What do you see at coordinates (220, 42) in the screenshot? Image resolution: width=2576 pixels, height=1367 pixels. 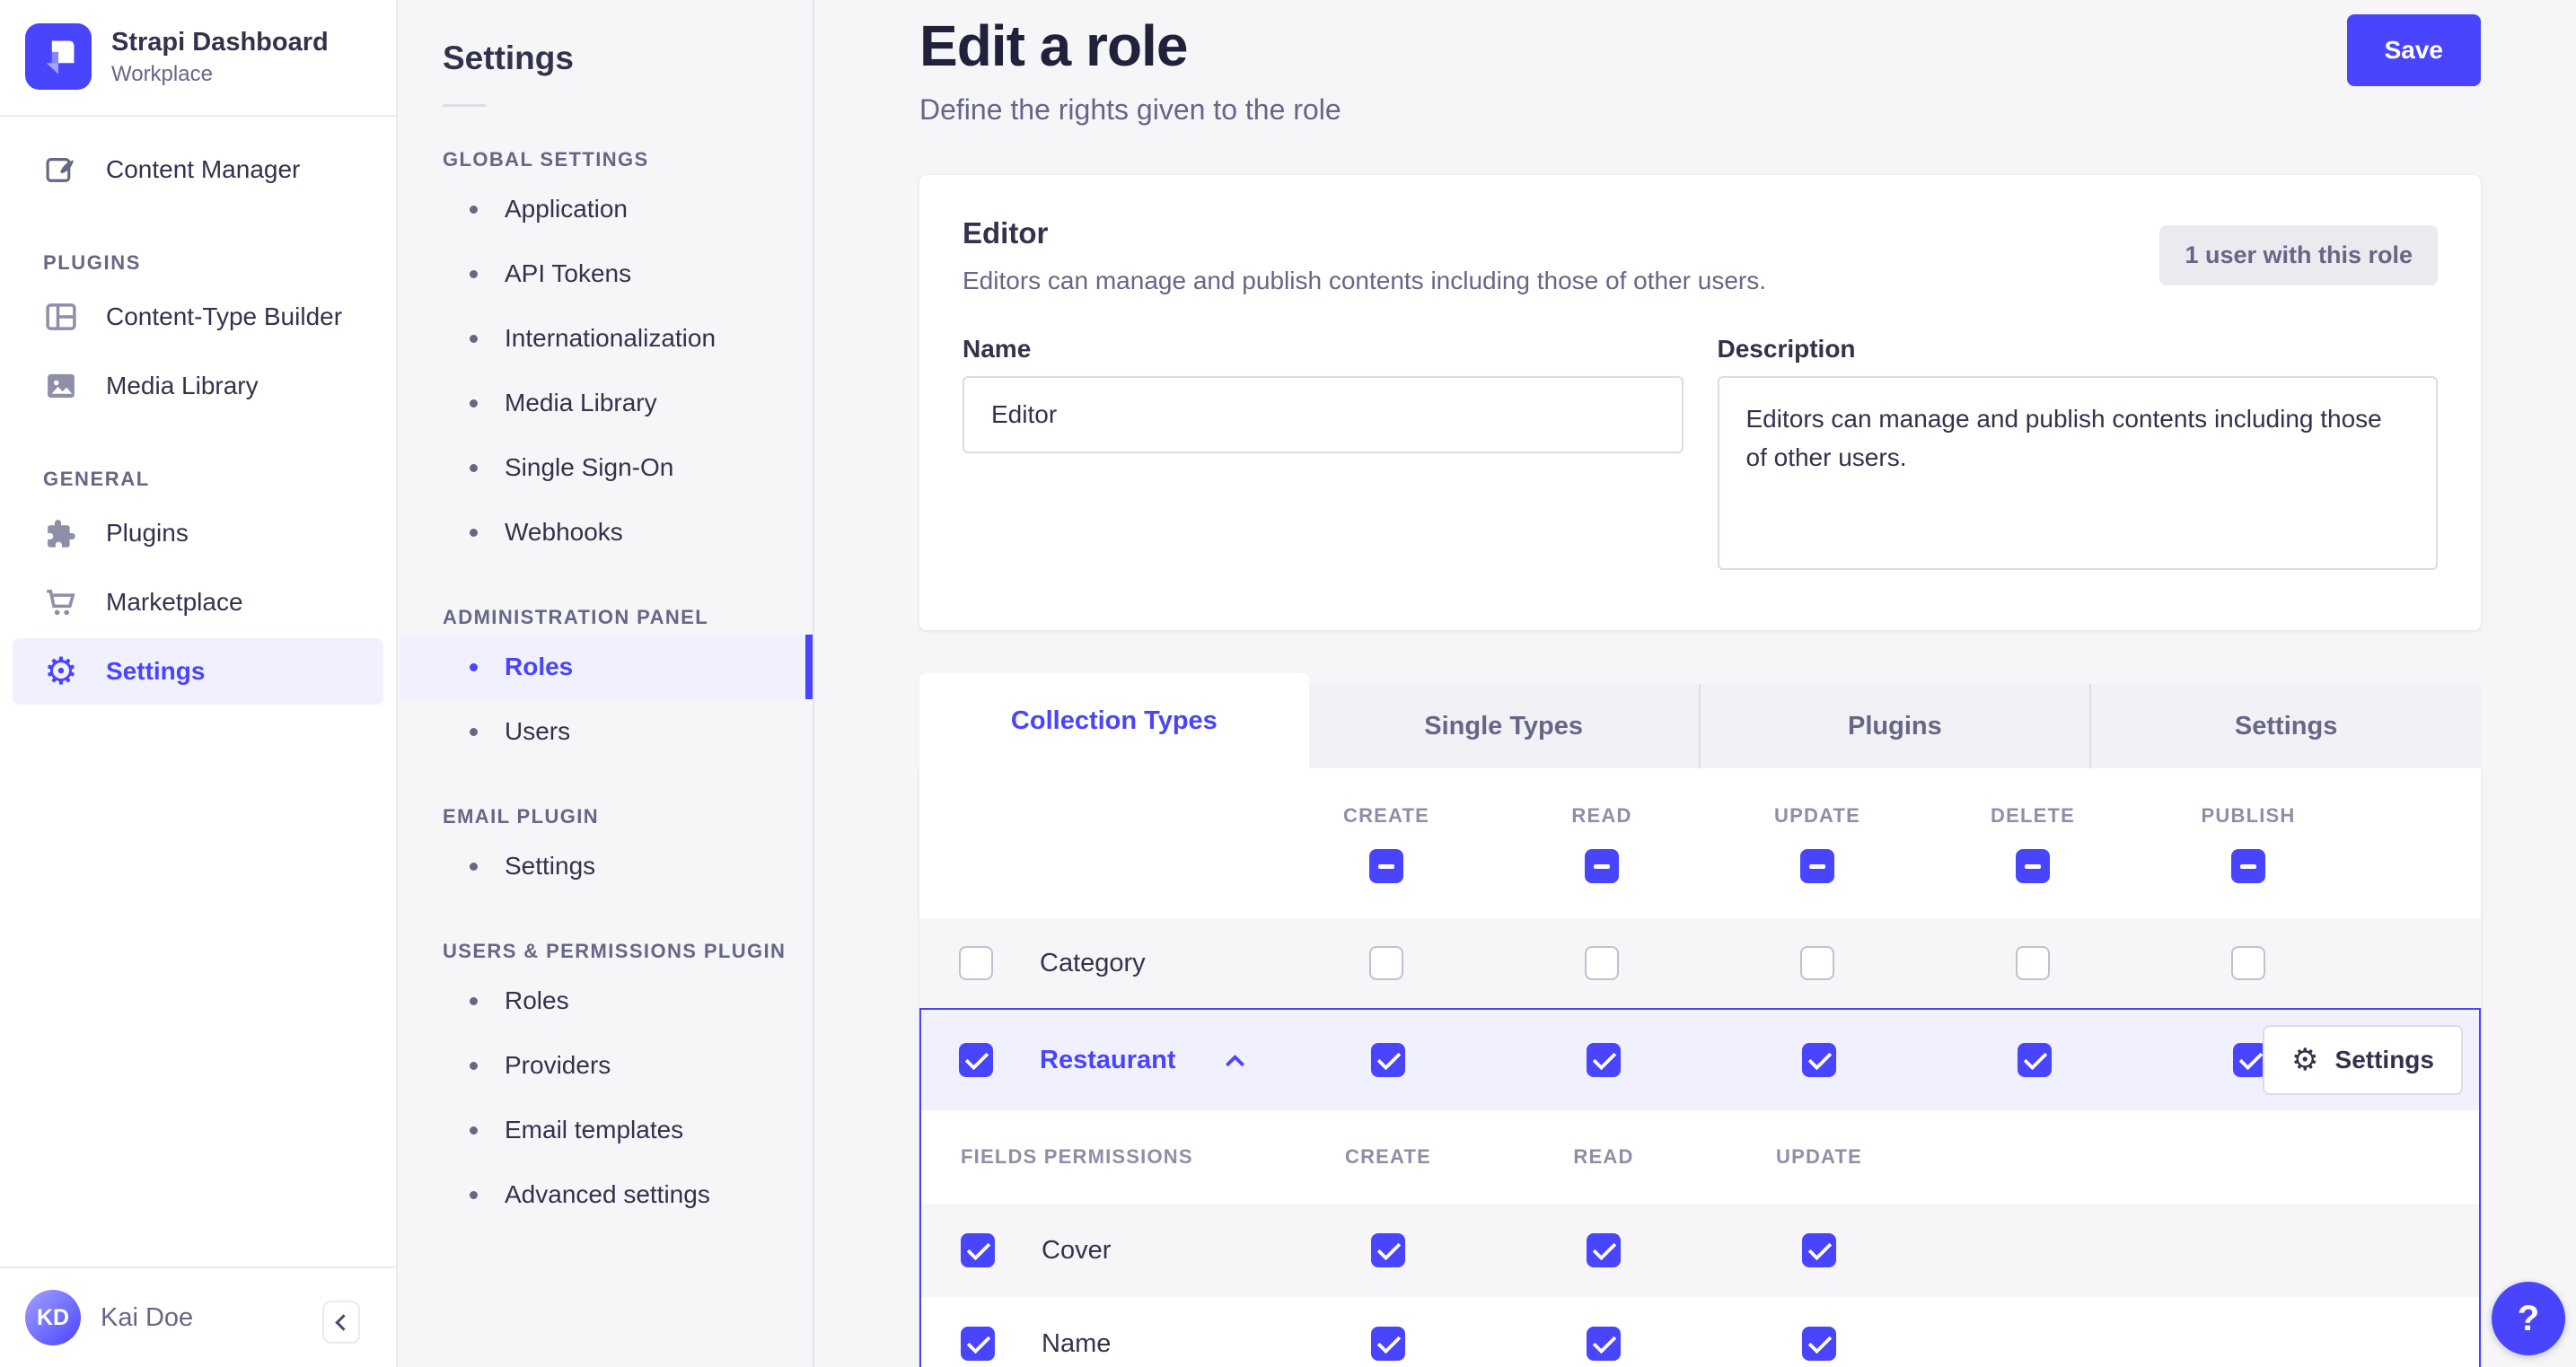 I see `brand-title: Strapi Dashboard` at bounding box center [220, 42].